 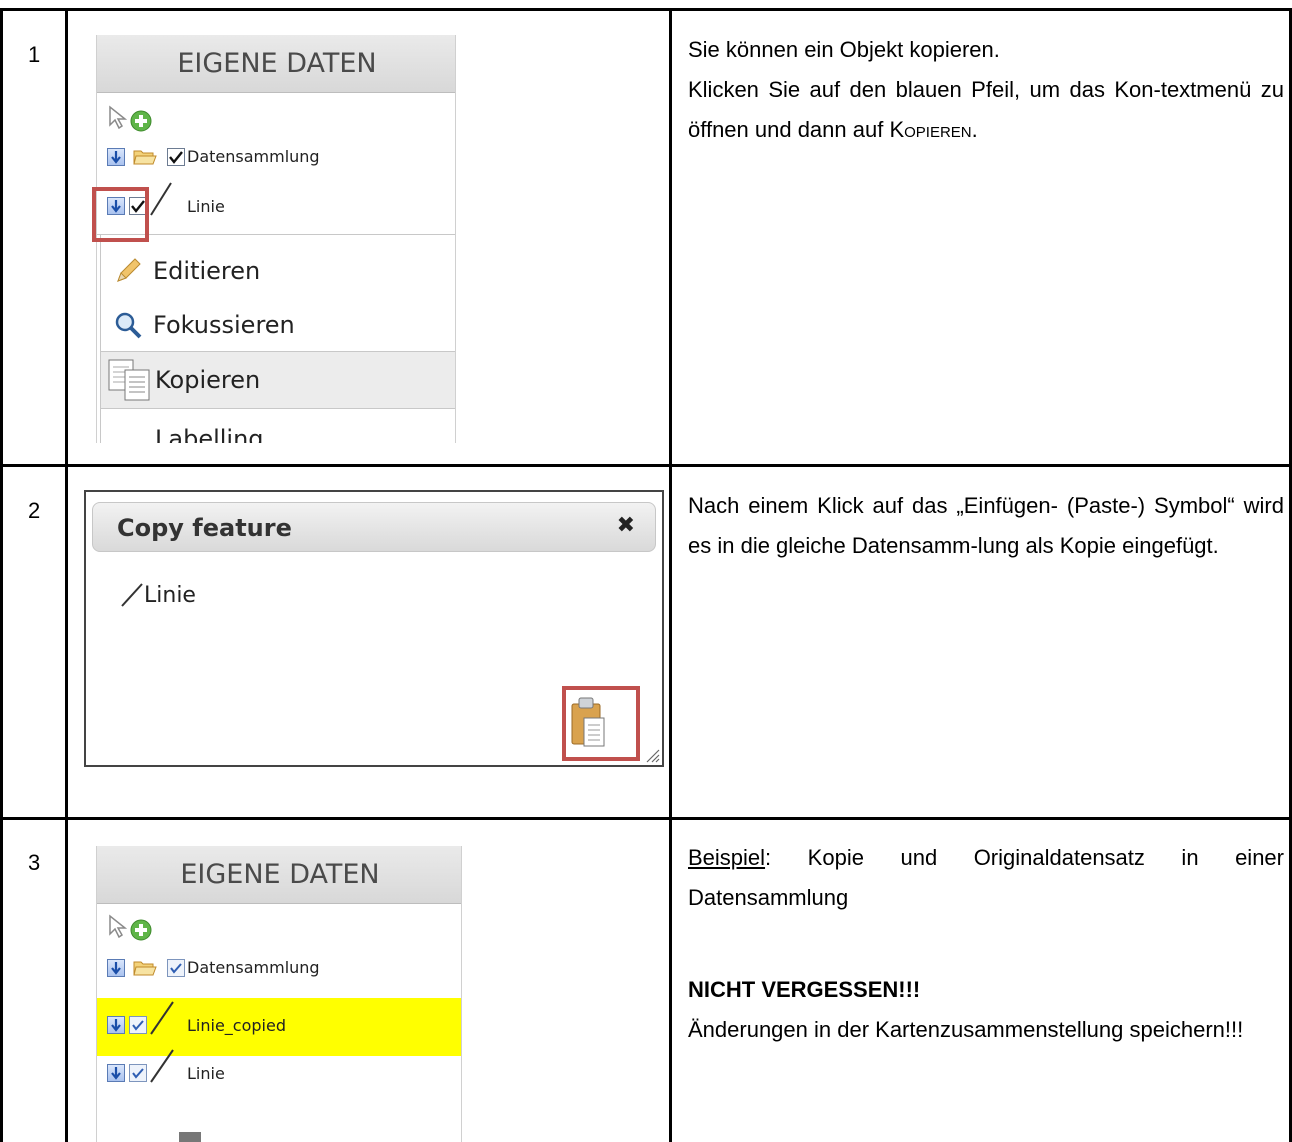 What do you see at coordinates (930, 129) in the screenshot?
I see `emphasis: Kopieren` at bounding box center [930, 129].